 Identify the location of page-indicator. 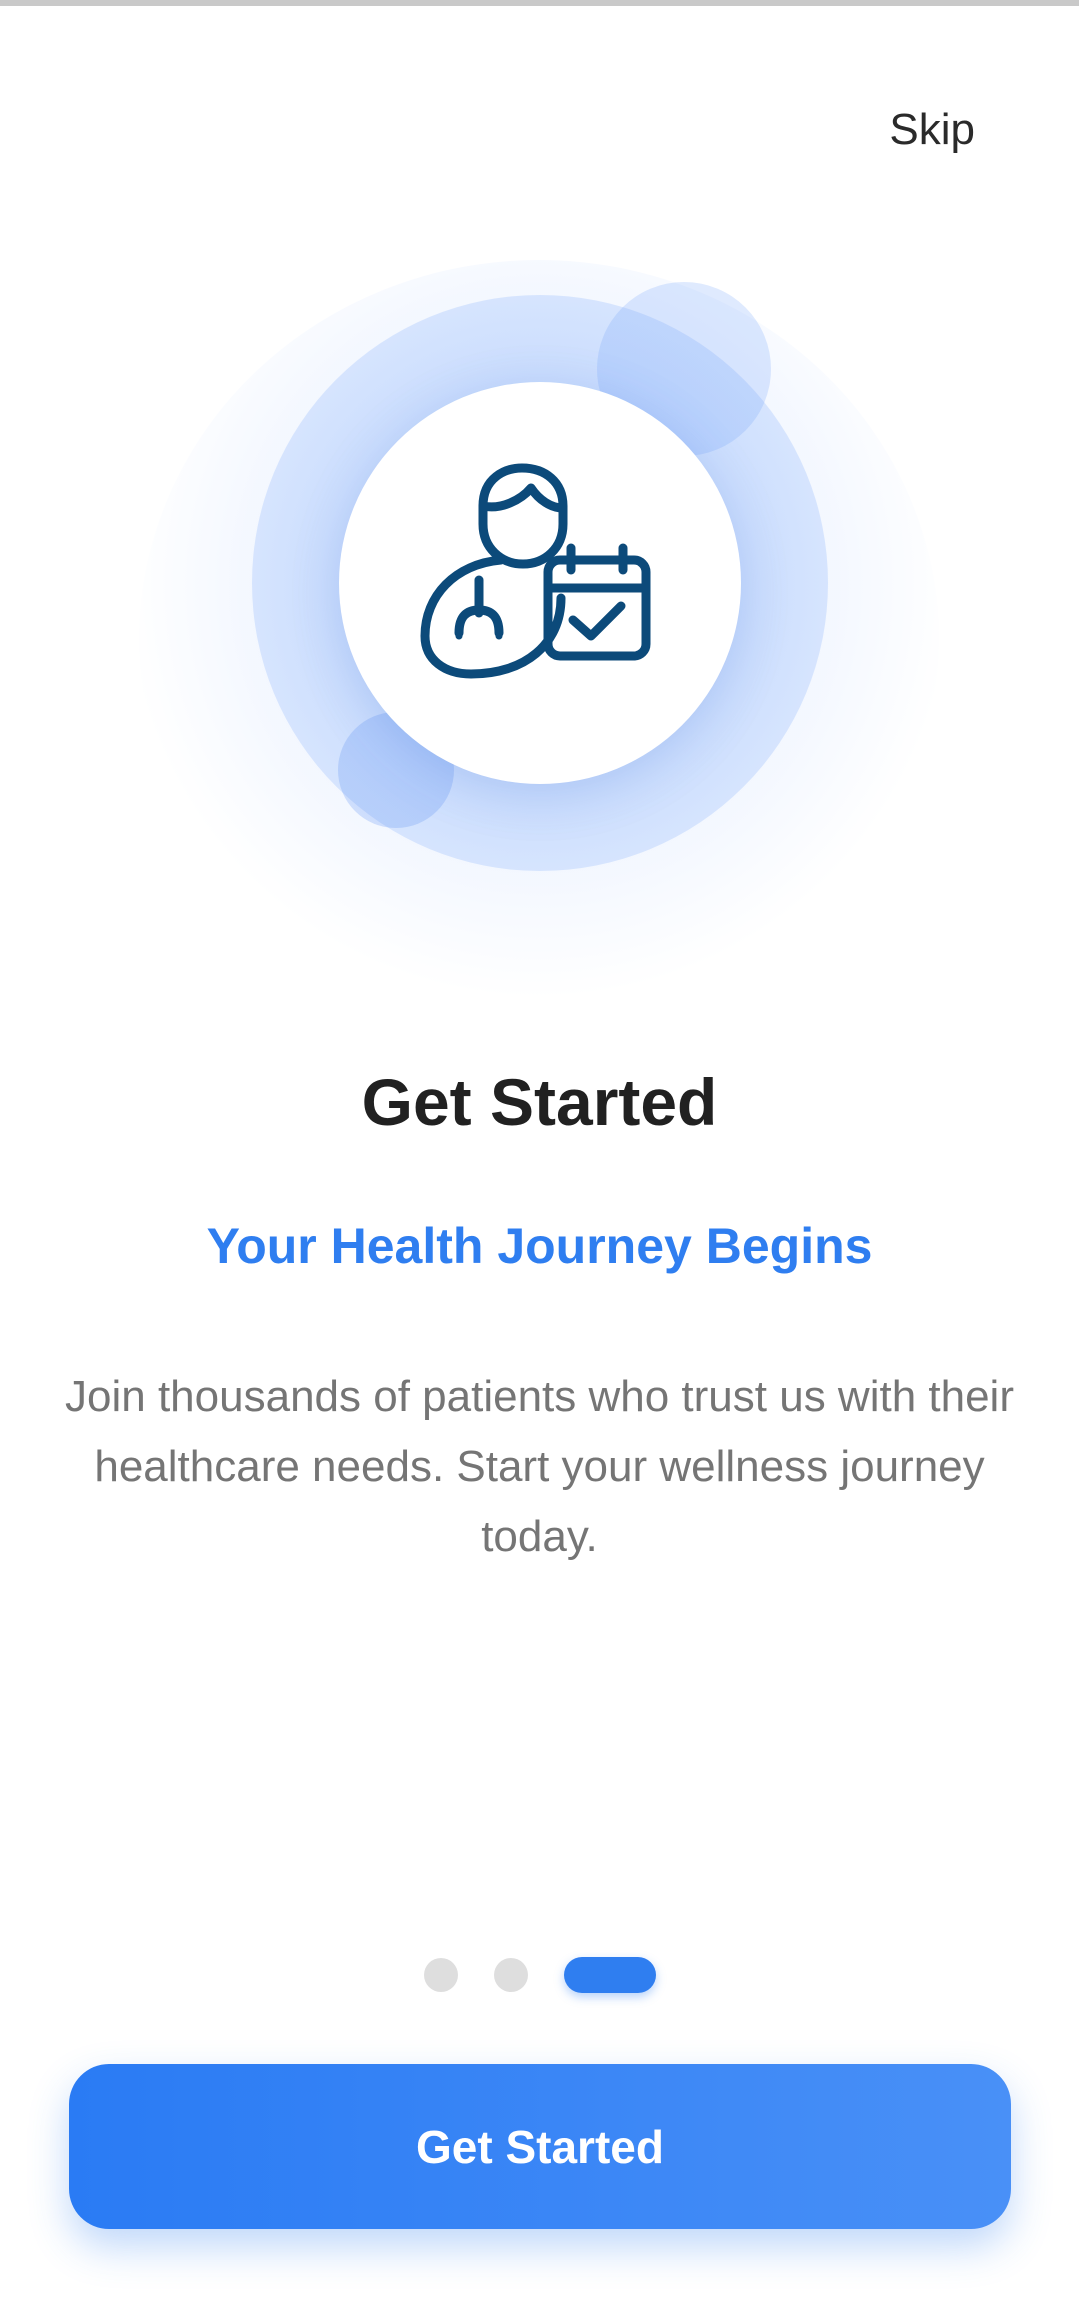
(539, 1975).